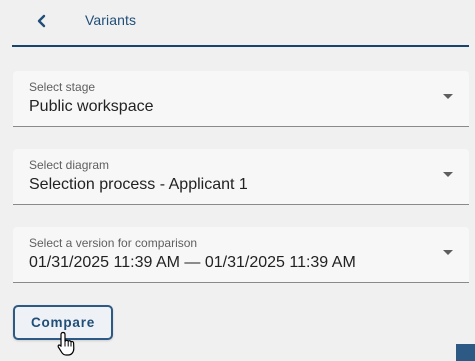  What do you see at coordinates (91, 106) in the screenshot?
I see `stage-select-value: Public workspace` at bounding box center [91, 106].